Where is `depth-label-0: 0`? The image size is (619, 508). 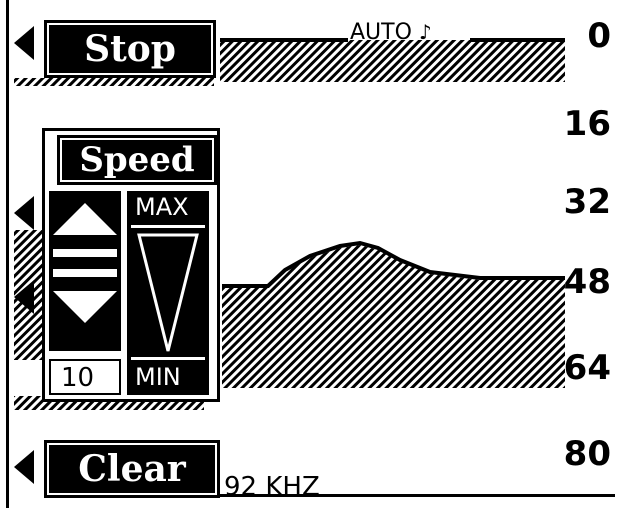
depth-label-0: 0 is located at coordinates (599, 36).